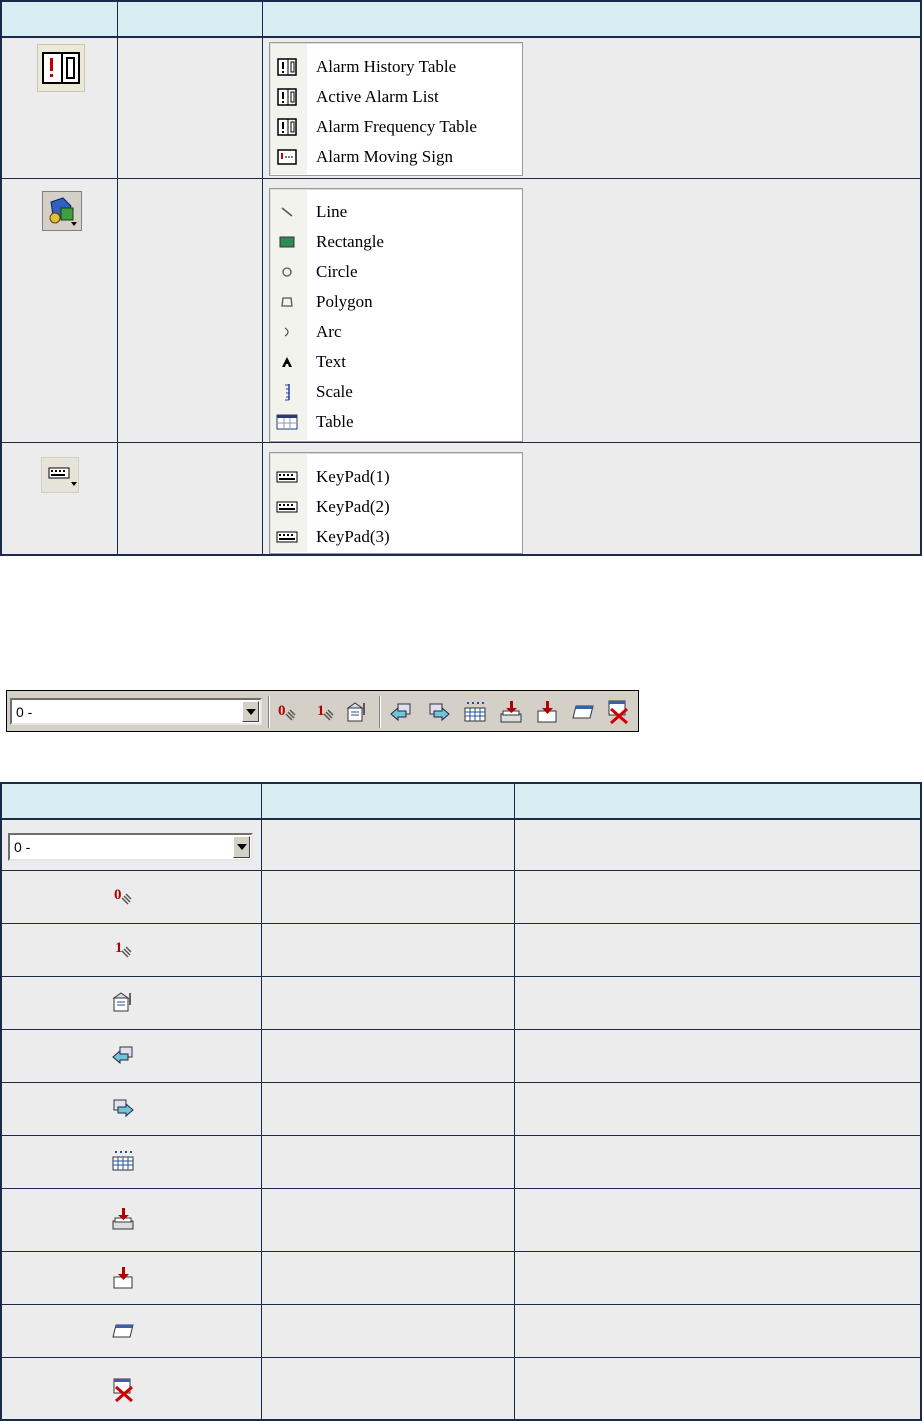 This screenshot has height=1421, width=922. What do you see at coordinates (287, 127) in the screenshot?
I see `alarm-frequency-icon` at bounding box center [287, 127].